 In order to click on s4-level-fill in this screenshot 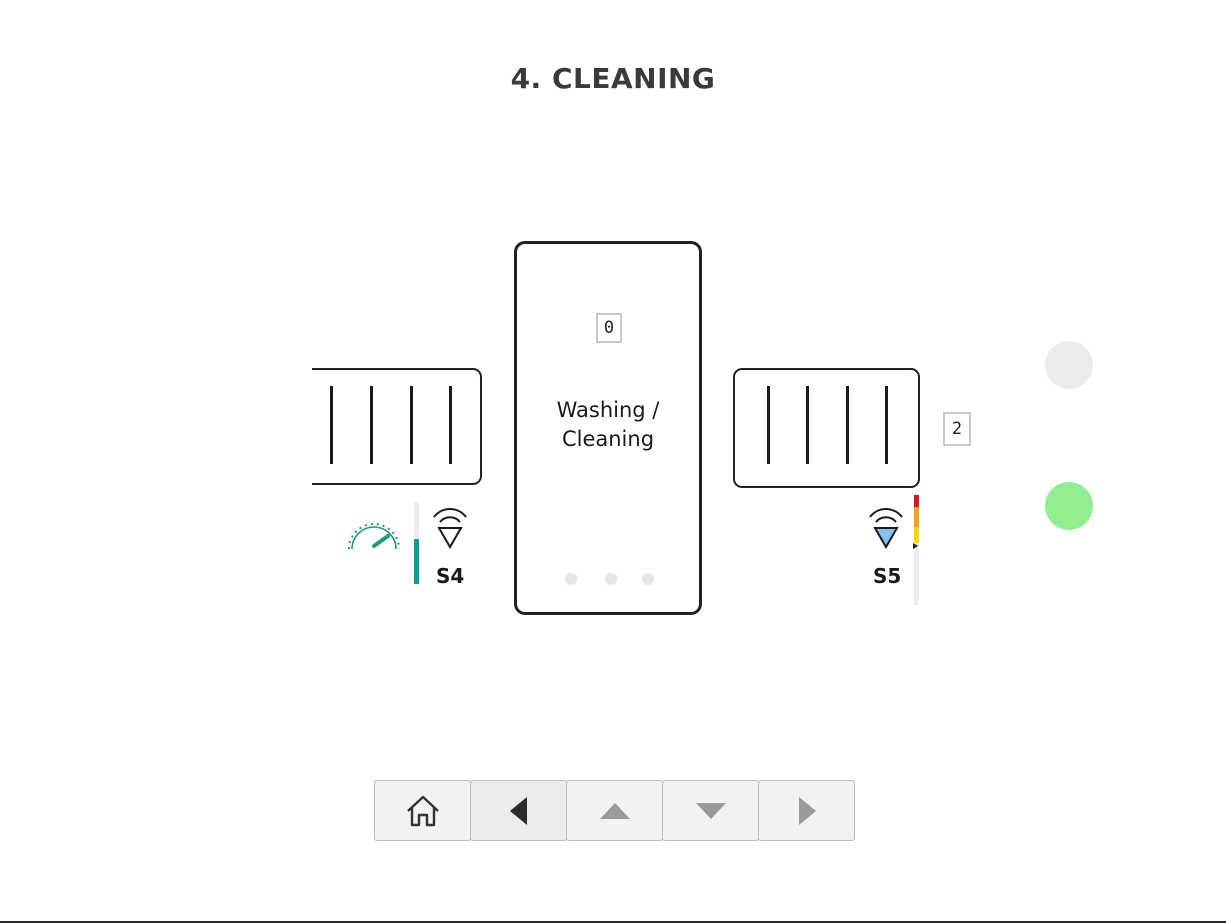, I will do `click(416, 561)`.